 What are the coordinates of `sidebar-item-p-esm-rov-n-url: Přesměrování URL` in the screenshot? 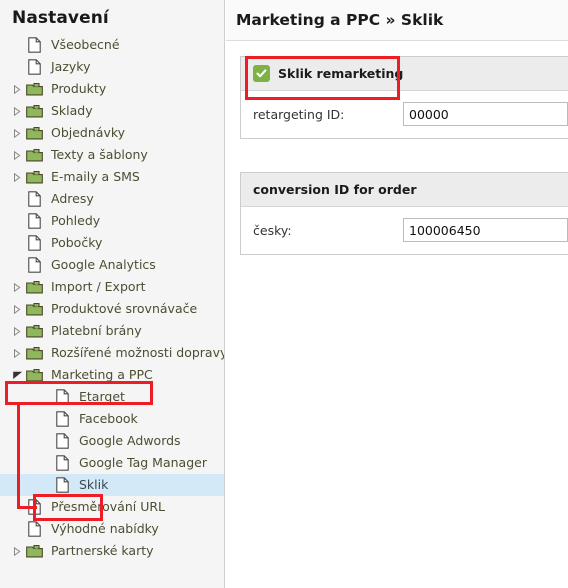 It's located at (112, 507).